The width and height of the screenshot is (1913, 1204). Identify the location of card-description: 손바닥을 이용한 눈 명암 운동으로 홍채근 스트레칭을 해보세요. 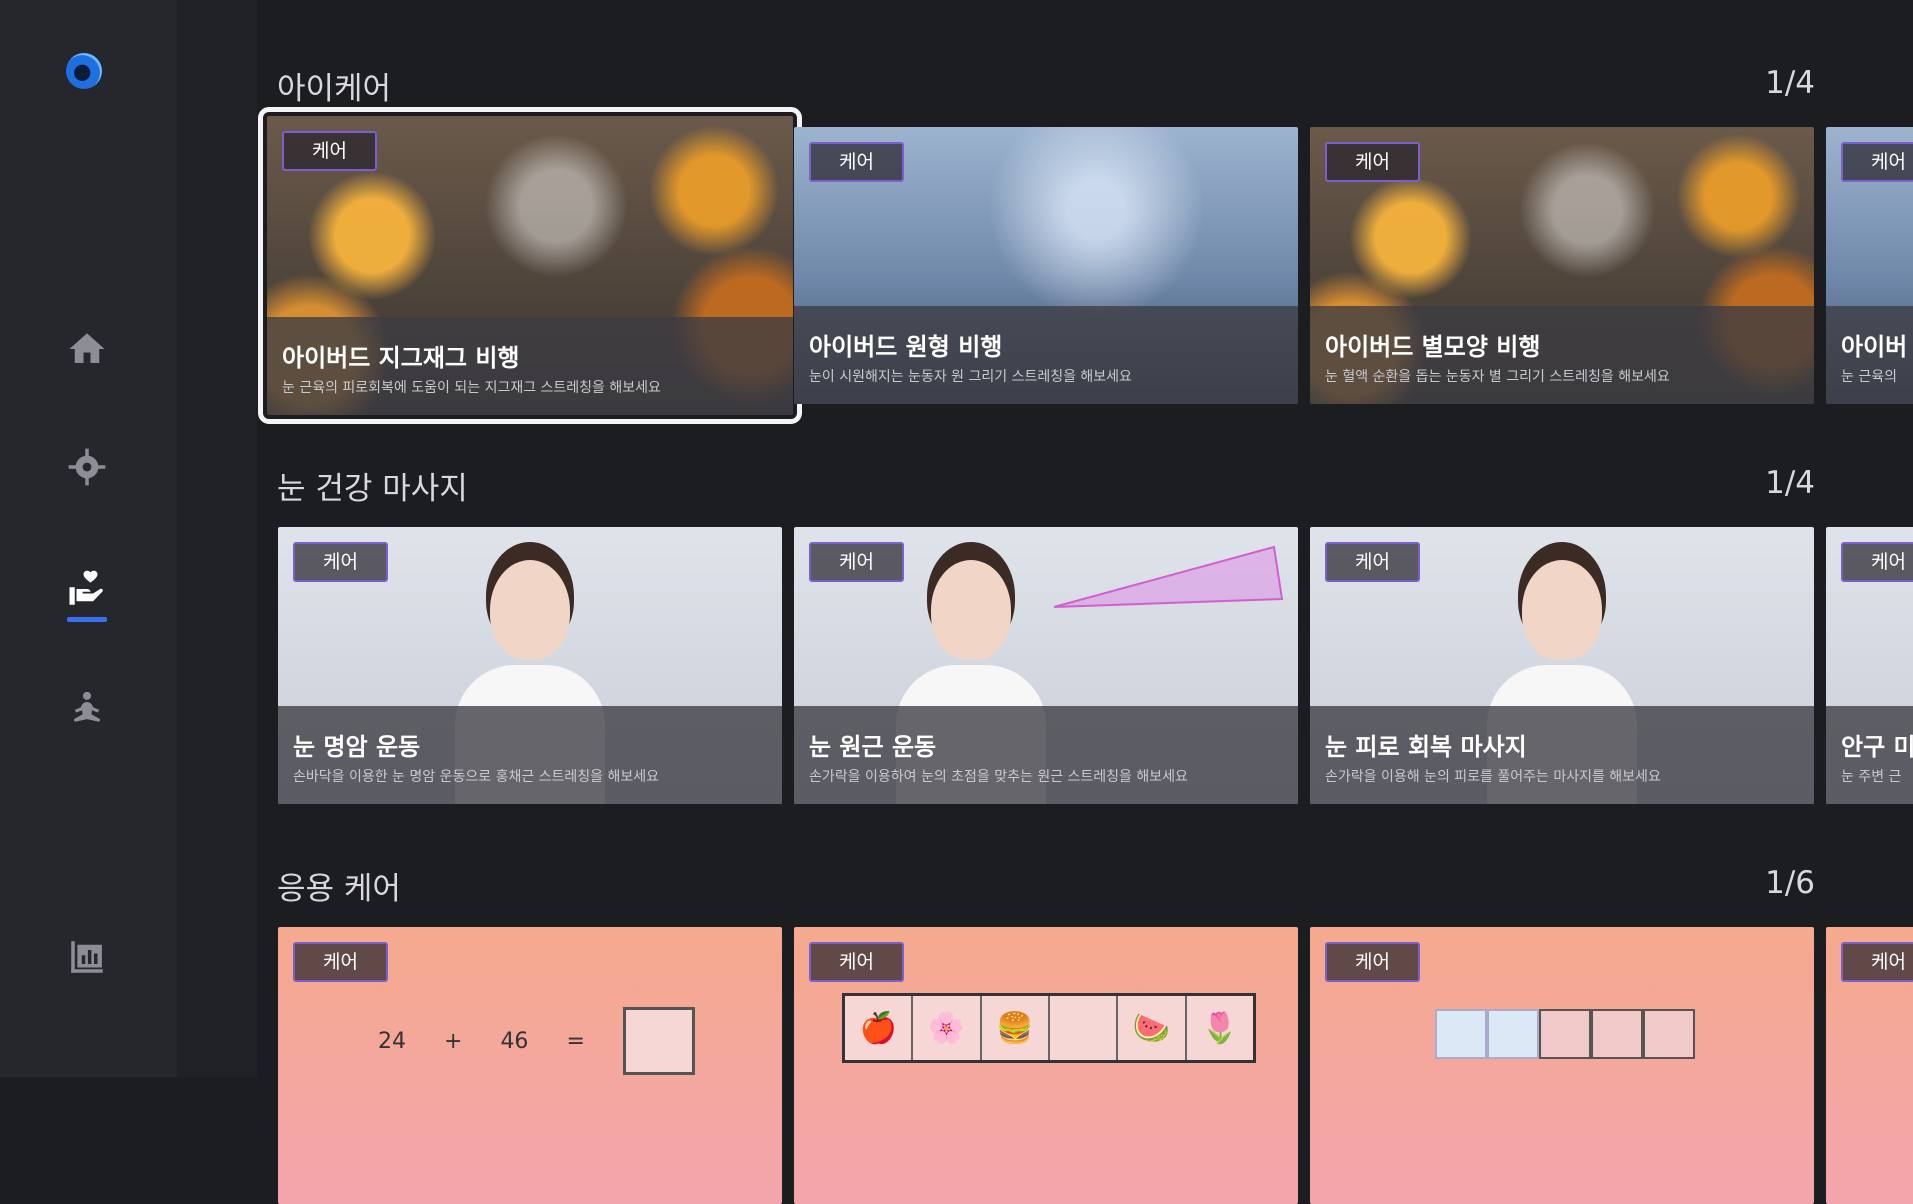
(476, 777).